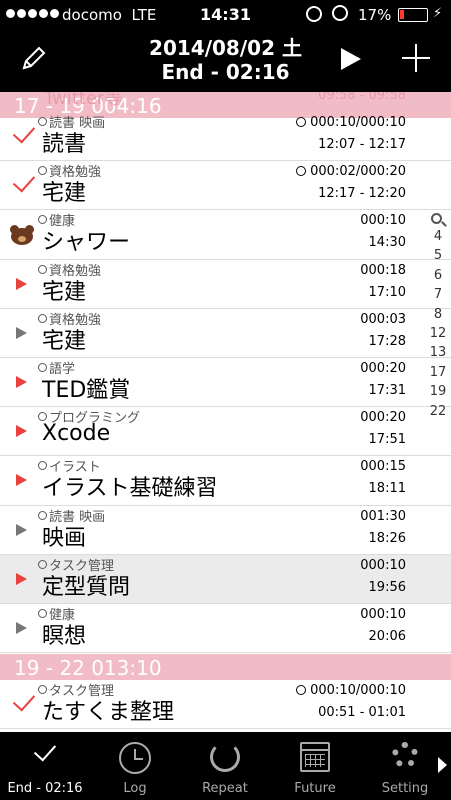 Image resolution: width=451 pixels, height=800 pixels. I want to click on item-duration: 000:15, so click(383, 466).